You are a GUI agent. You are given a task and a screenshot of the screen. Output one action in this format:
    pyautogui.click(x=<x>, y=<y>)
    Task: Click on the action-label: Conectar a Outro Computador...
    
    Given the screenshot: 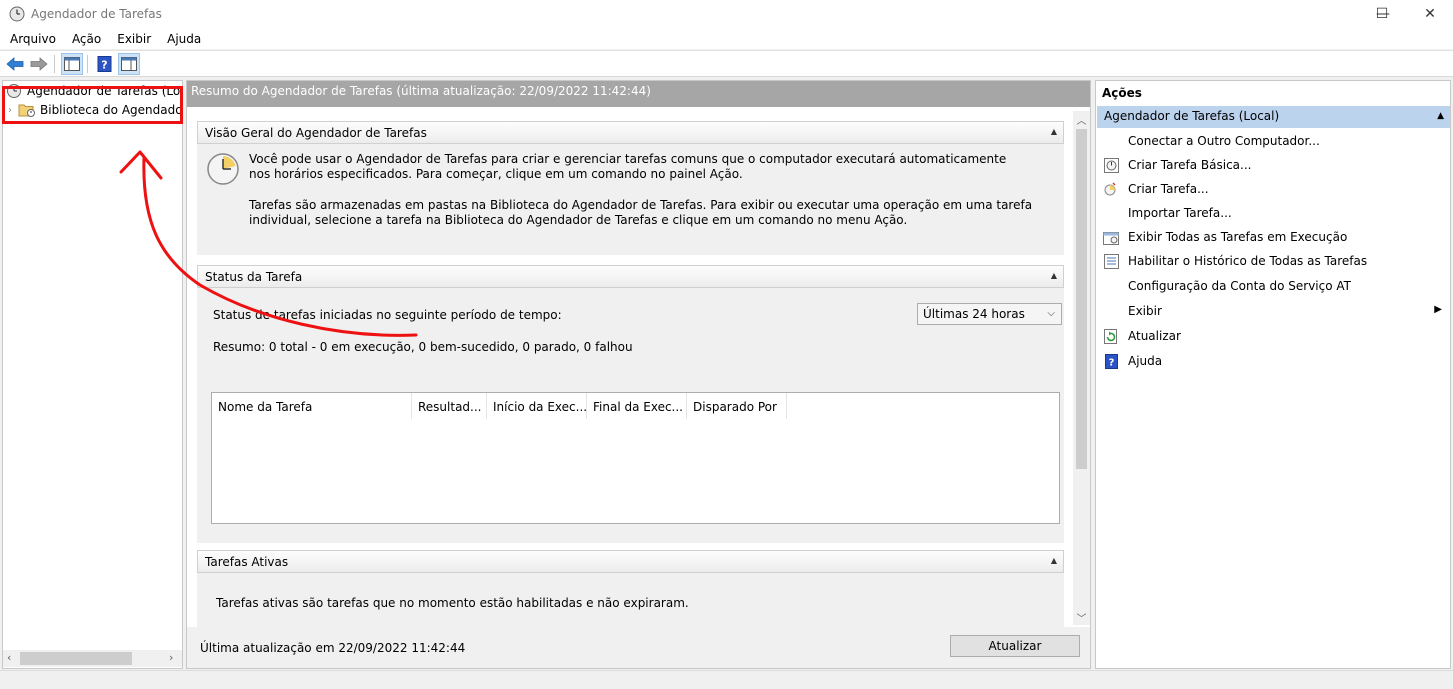 What is the action you would take?
    pyautogui.click(x=1224, y=141)
    